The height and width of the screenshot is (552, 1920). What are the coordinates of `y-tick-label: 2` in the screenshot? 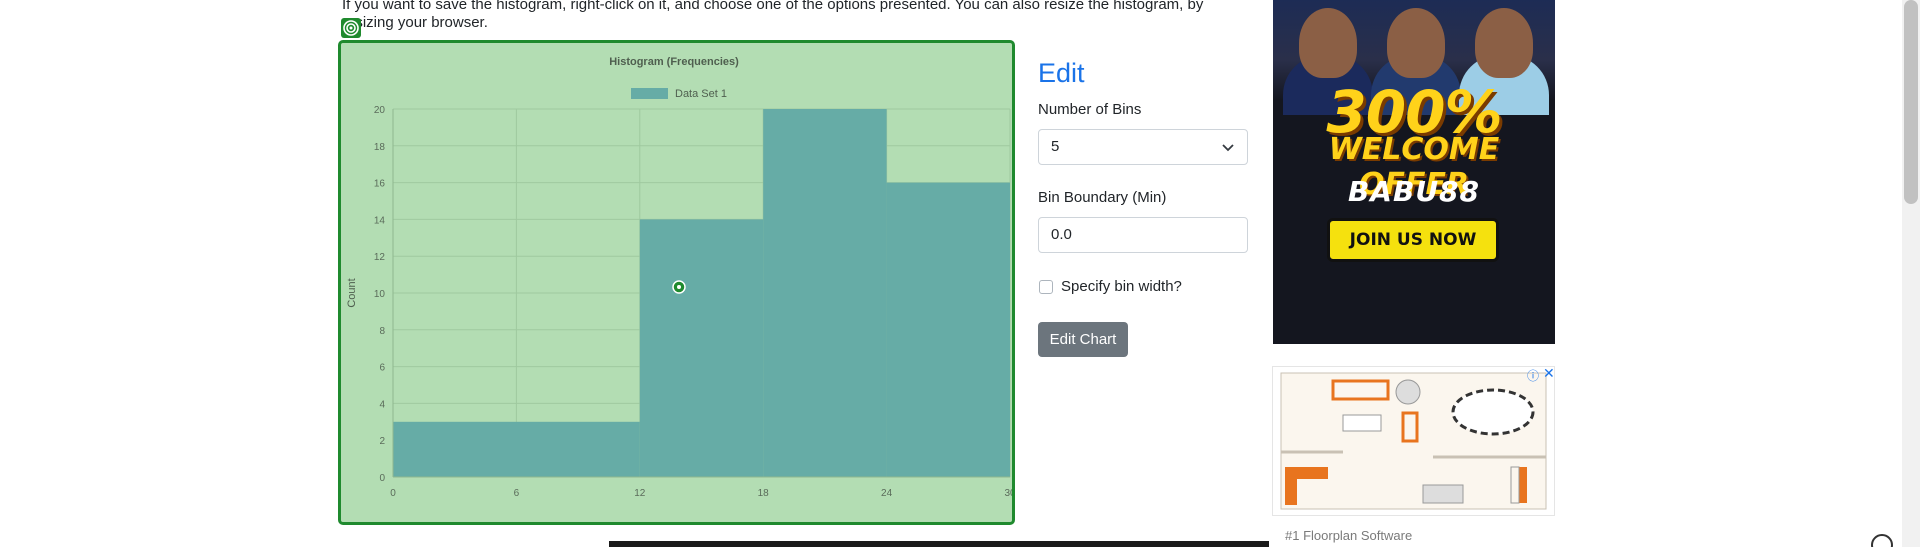 It's located at (382, 441).